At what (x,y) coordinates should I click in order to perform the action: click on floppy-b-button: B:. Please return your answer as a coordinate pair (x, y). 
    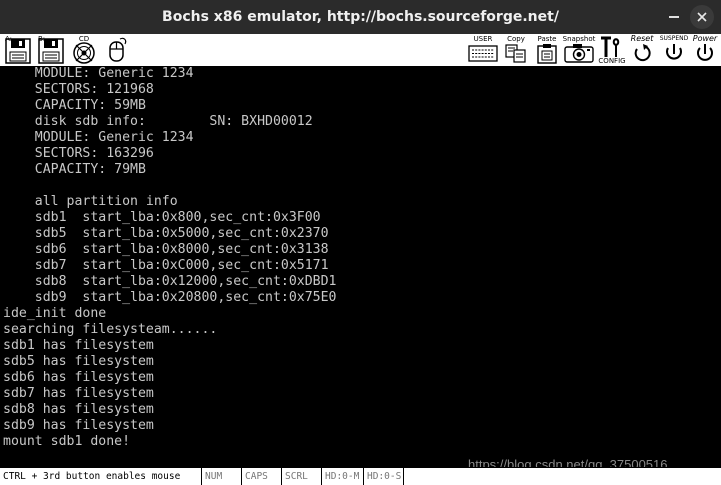
    Looking at the image, I should click on (51, 50).